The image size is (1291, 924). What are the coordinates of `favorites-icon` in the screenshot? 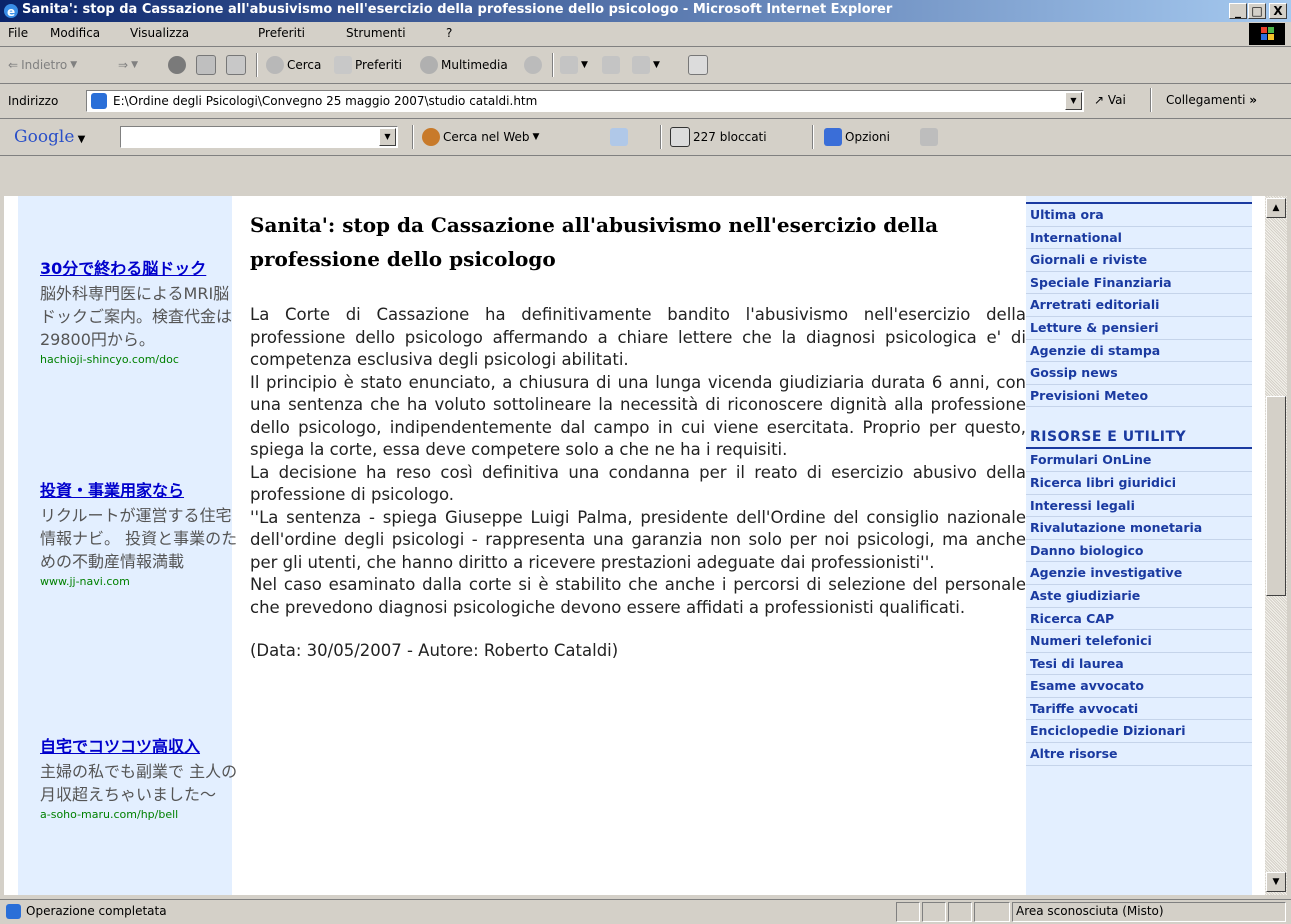 It's located at (343, 65).